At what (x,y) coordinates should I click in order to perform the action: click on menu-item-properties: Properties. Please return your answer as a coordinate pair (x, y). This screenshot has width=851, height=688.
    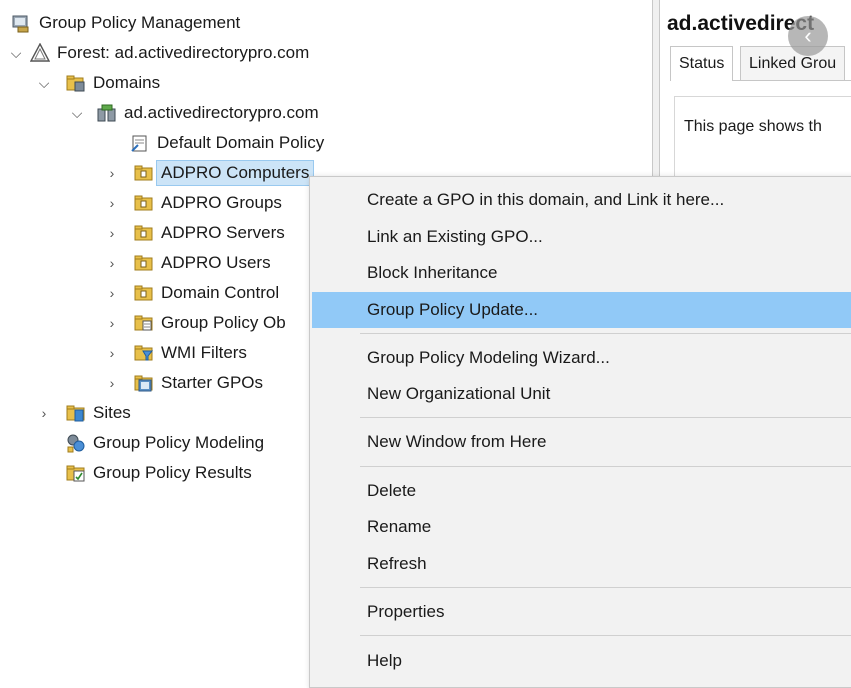
    Looking at the image, I should click on (581, 612).